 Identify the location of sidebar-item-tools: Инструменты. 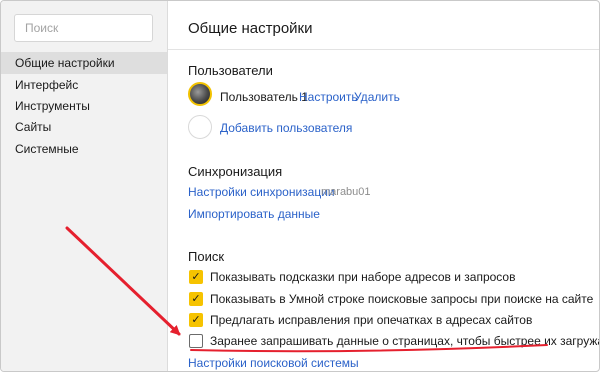
(84, 106).